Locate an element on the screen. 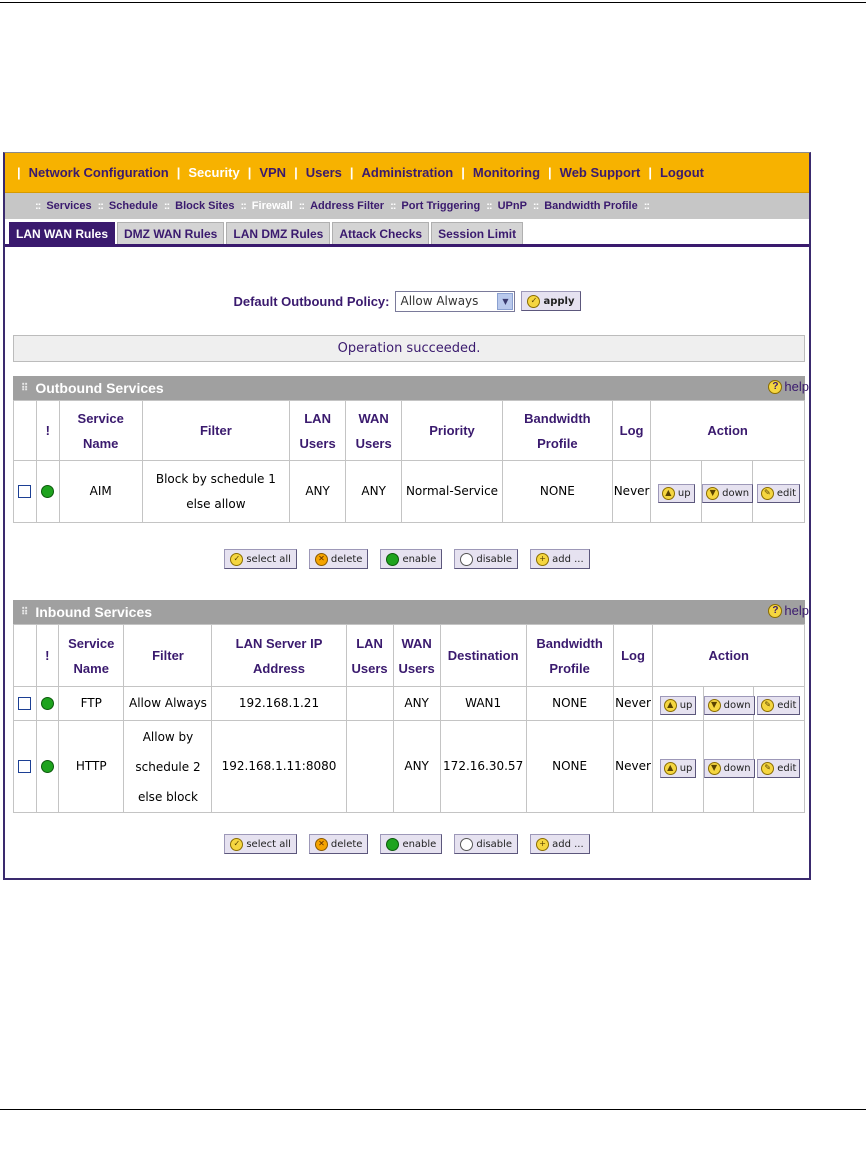  x-icon: ✕ is located at coordinates (321, 844).